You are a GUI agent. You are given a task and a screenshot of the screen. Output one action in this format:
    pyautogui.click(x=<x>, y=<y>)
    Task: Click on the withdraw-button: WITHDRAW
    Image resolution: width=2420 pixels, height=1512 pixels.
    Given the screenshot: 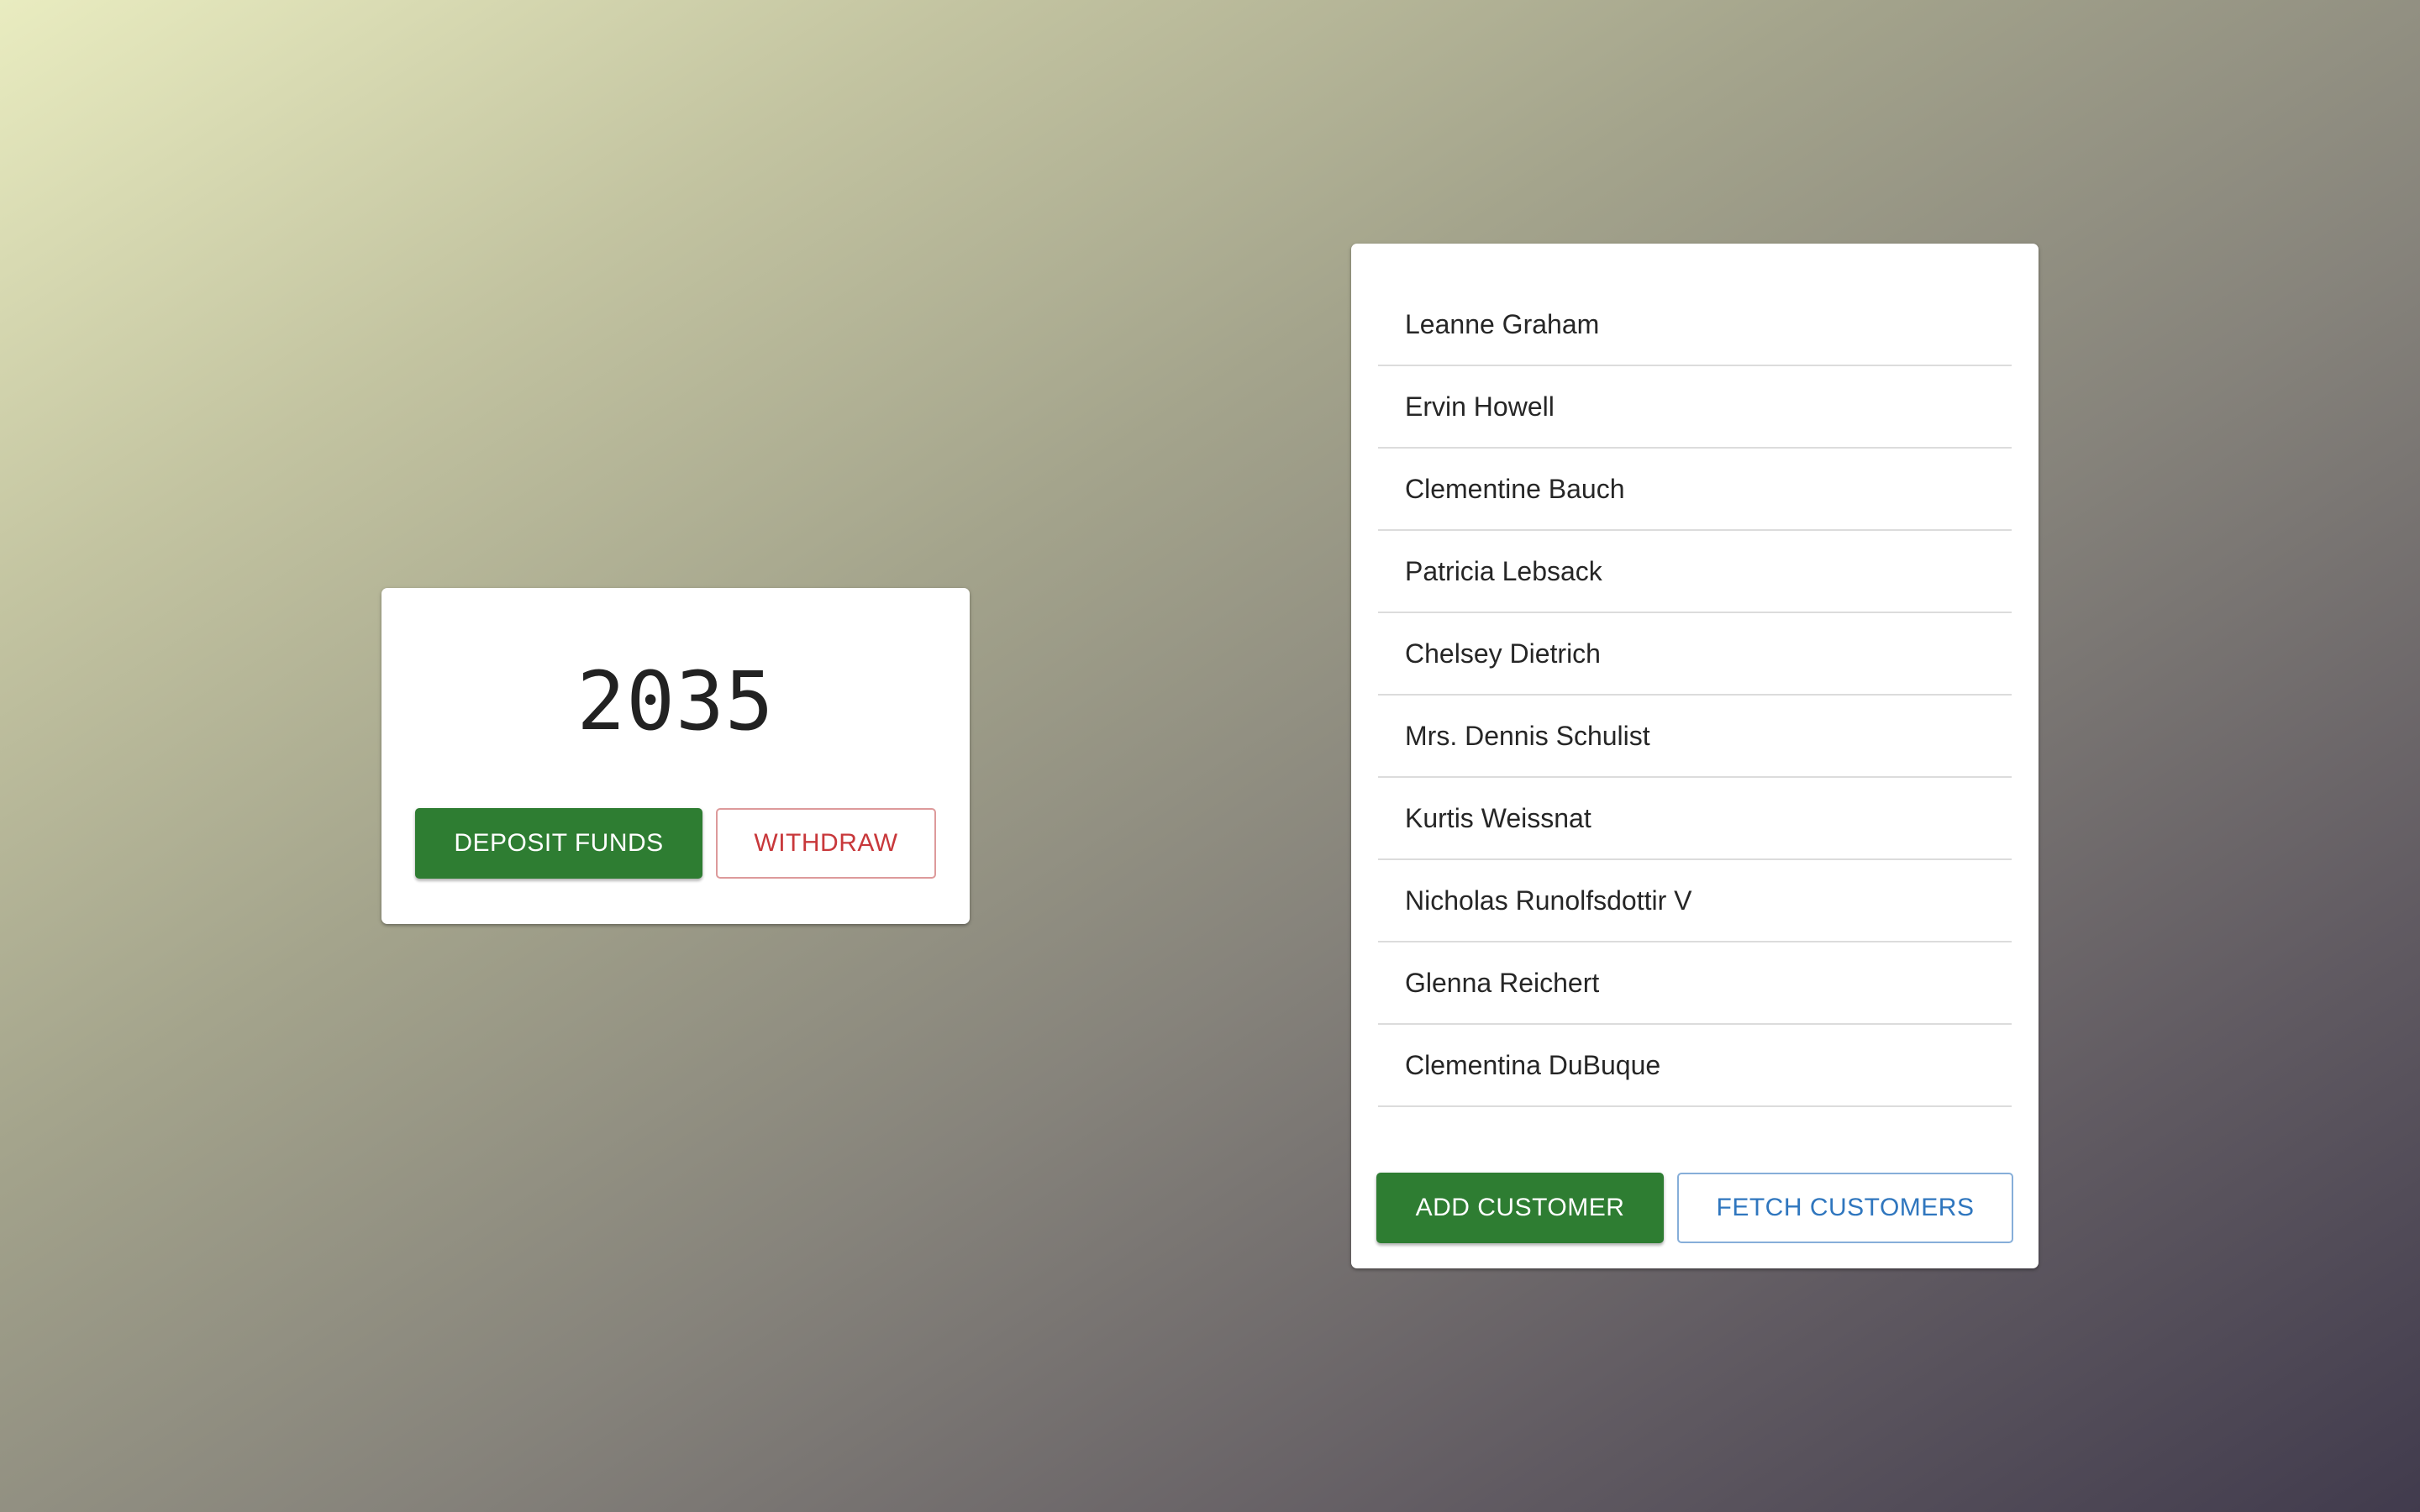 What is the action you would take?
    pyautogui.click(x=826, y=843)
    